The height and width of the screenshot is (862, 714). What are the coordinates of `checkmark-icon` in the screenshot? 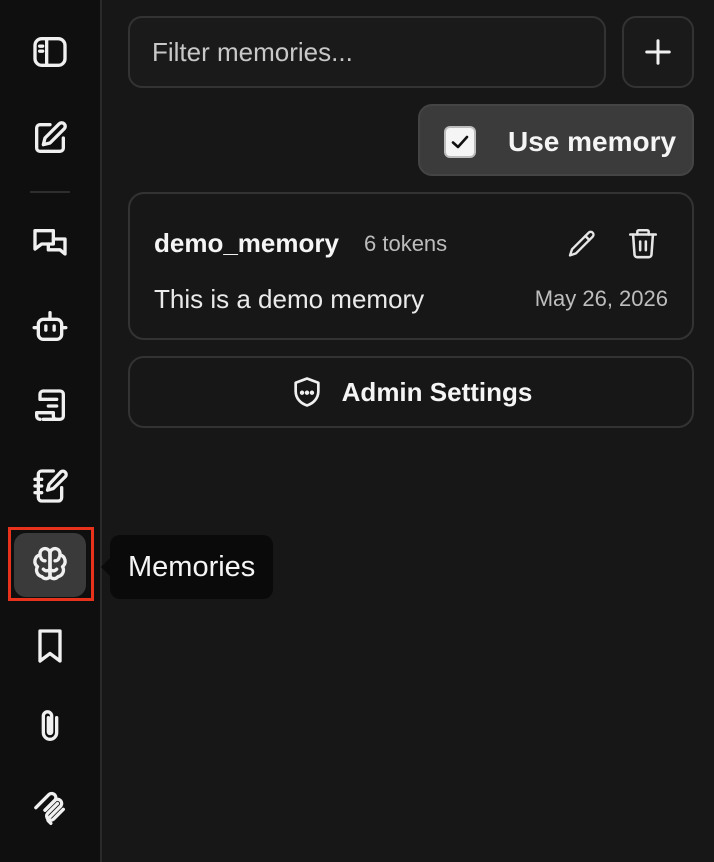 It's located at (460, 142).